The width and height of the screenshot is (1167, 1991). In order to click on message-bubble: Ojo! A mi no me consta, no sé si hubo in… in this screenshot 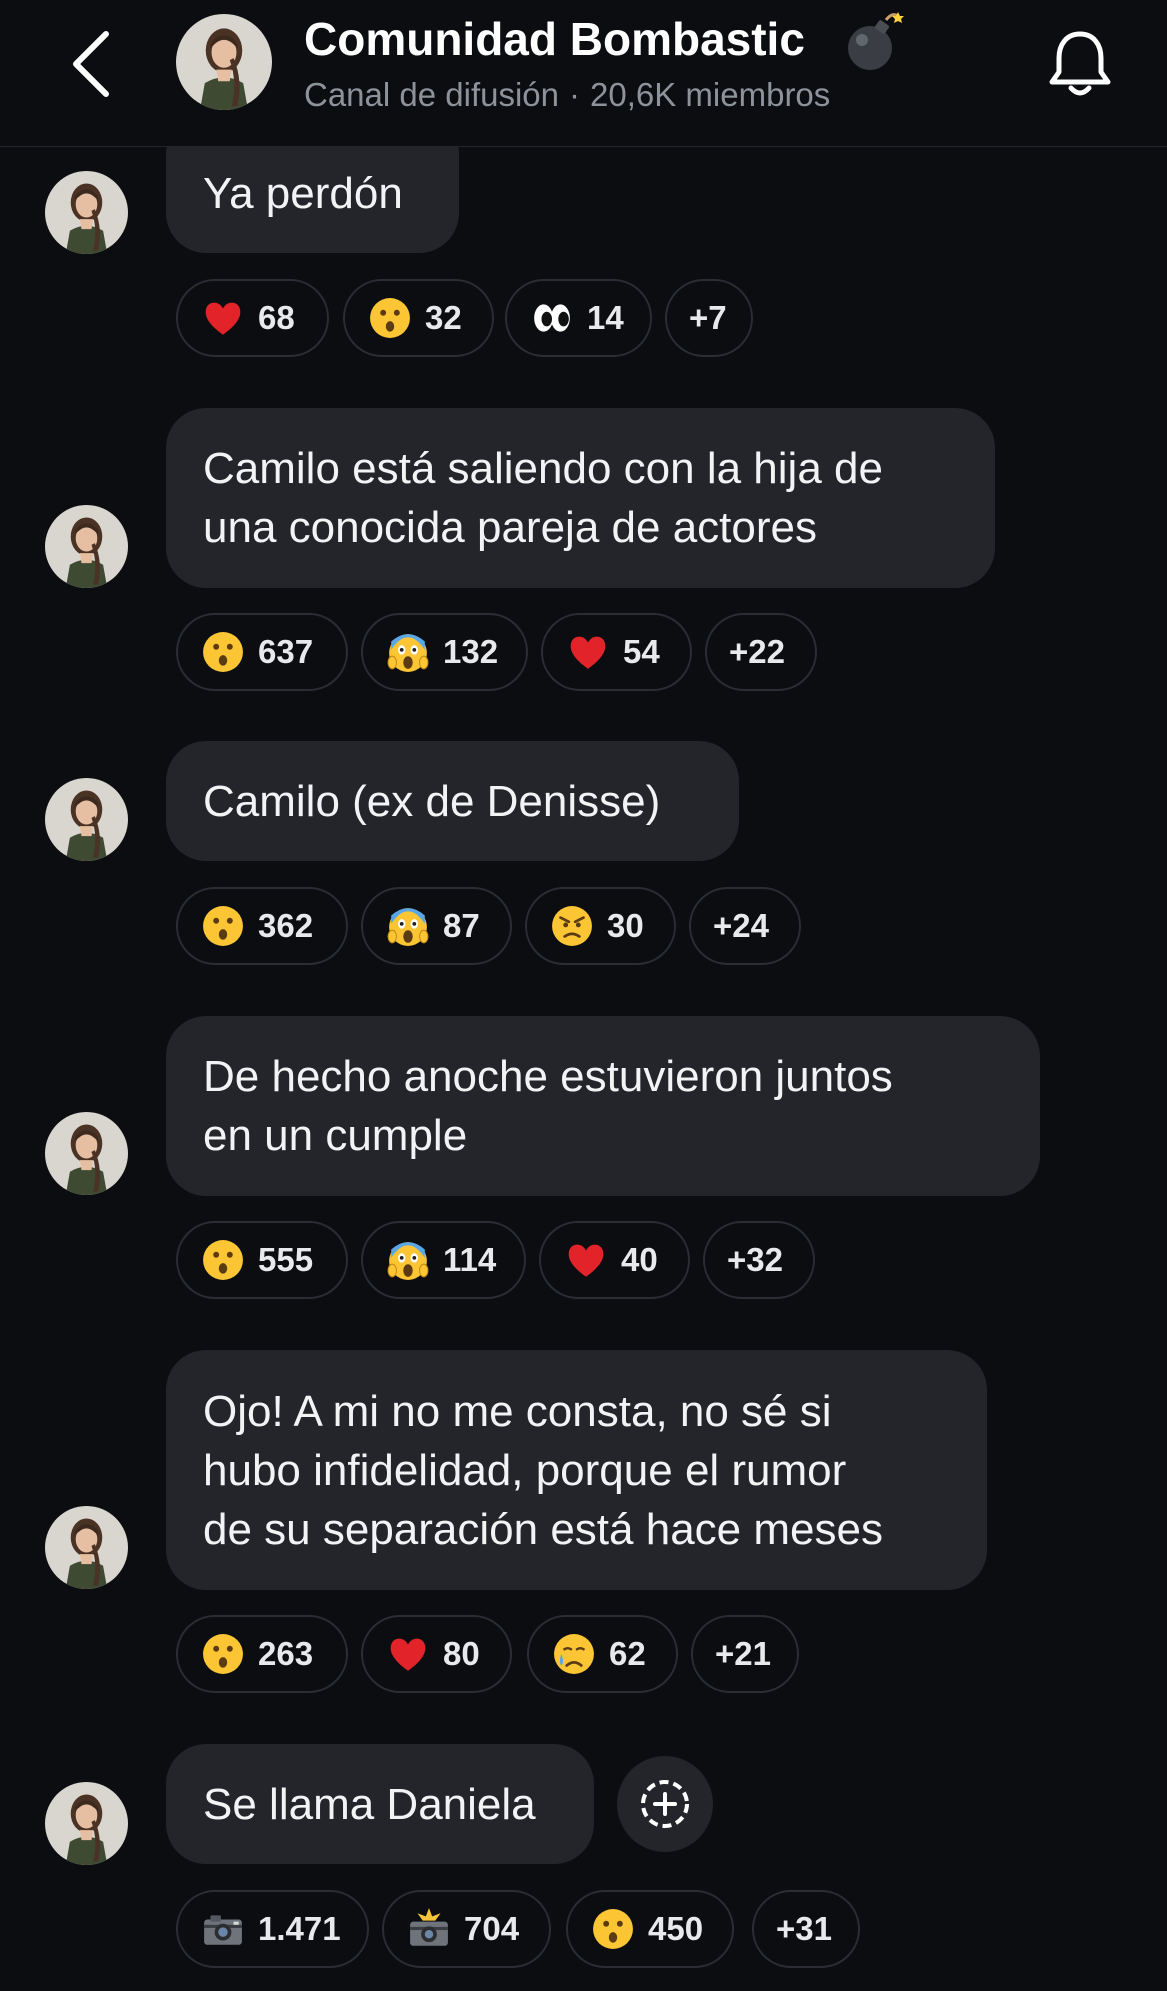, I will do `click(576, 1470)`.